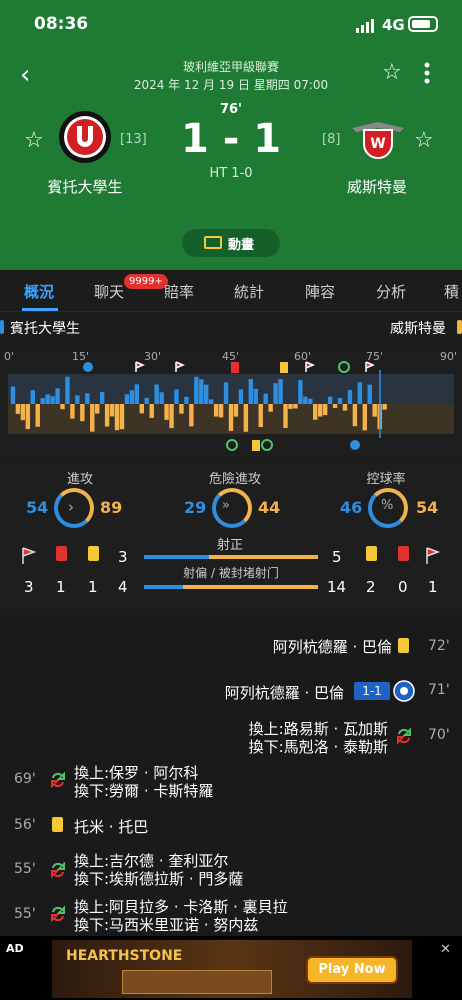  I want to click on possession-home: 46, so click(351, 507).